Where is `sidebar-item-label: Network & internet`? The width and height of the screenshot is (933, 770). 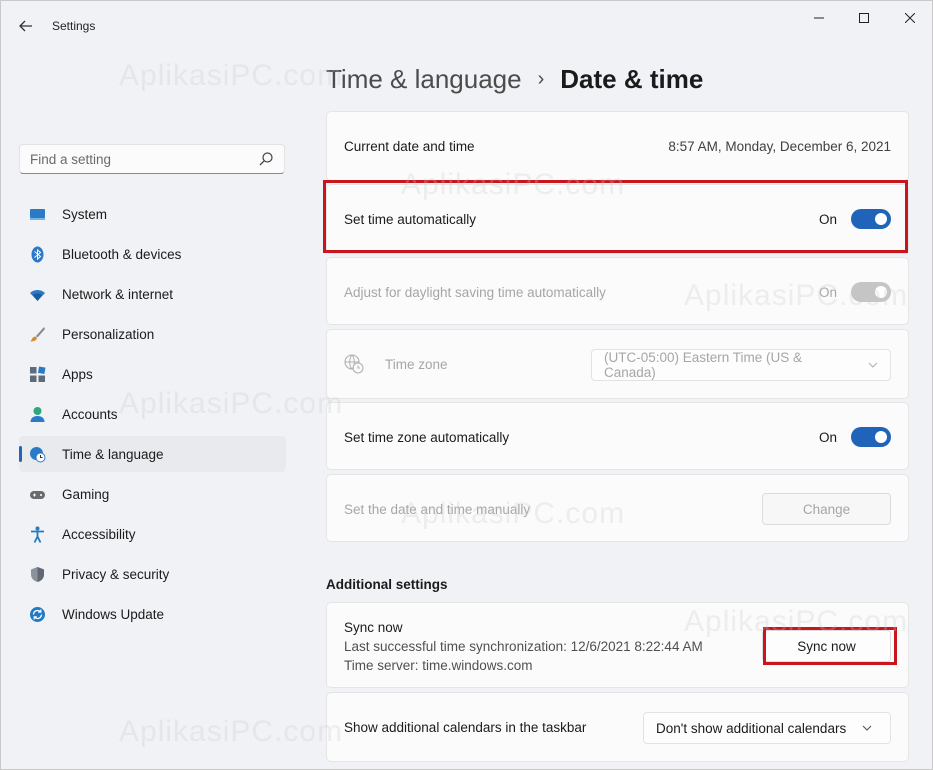
sidebar-item-label: Network & internet is located at coordinates (118, 294).